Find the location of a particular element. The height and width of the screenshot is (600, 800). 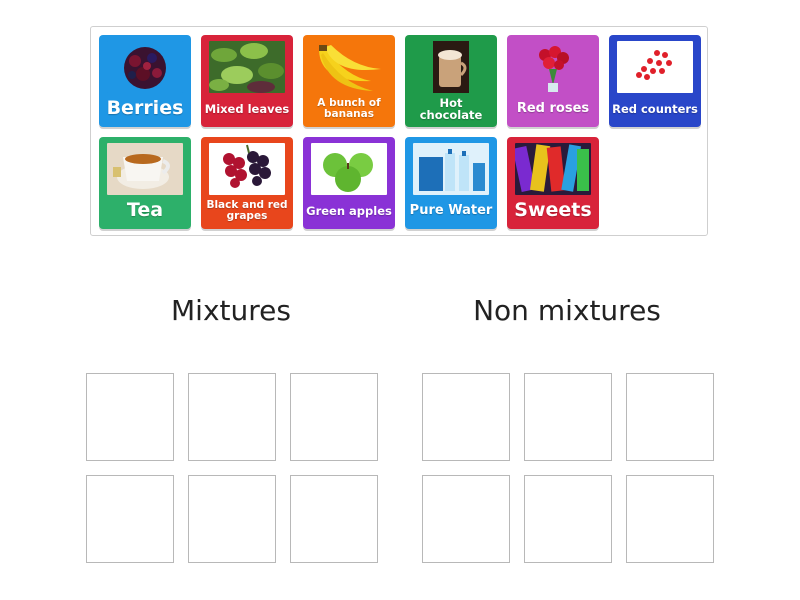

grapes-image is located at coordinates (247, 169).